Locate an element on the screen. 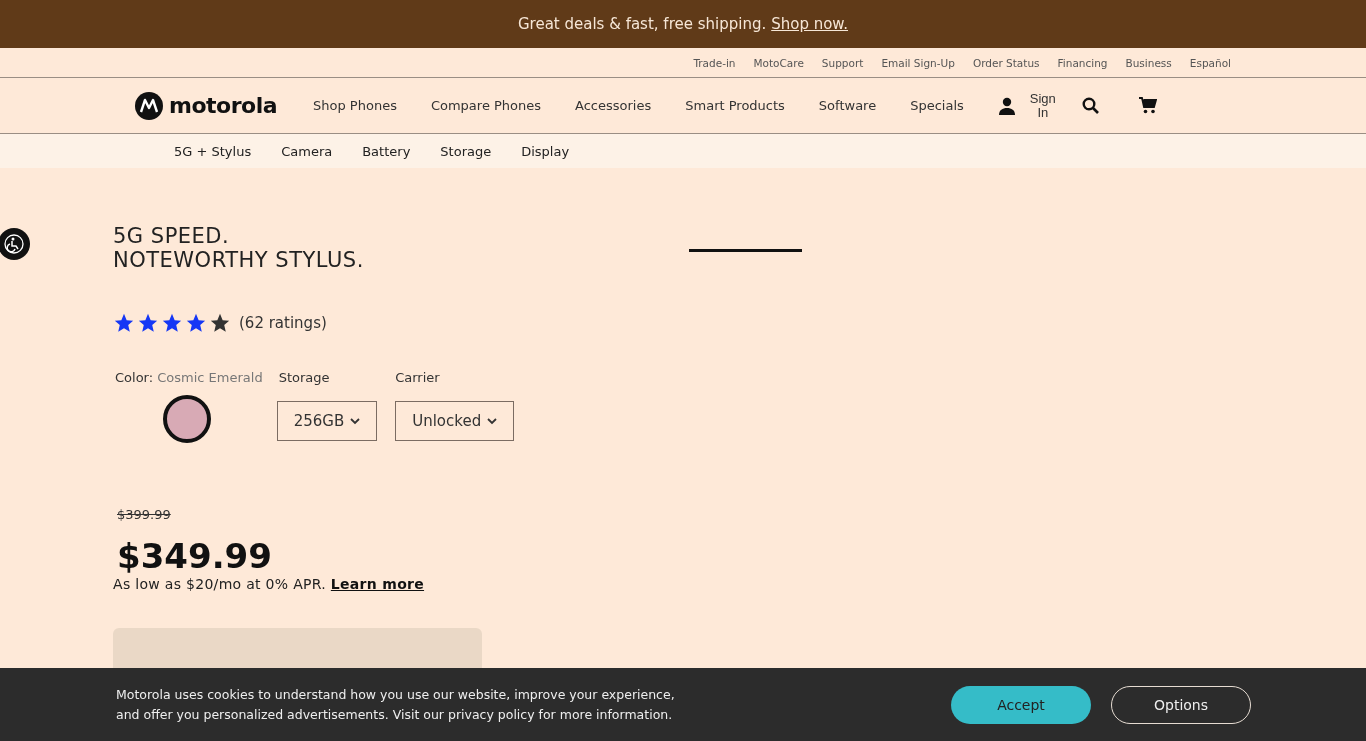  headline: 5G SPEED. NOTEWORTHY STYLUS. is located at coordinates (238, 248).